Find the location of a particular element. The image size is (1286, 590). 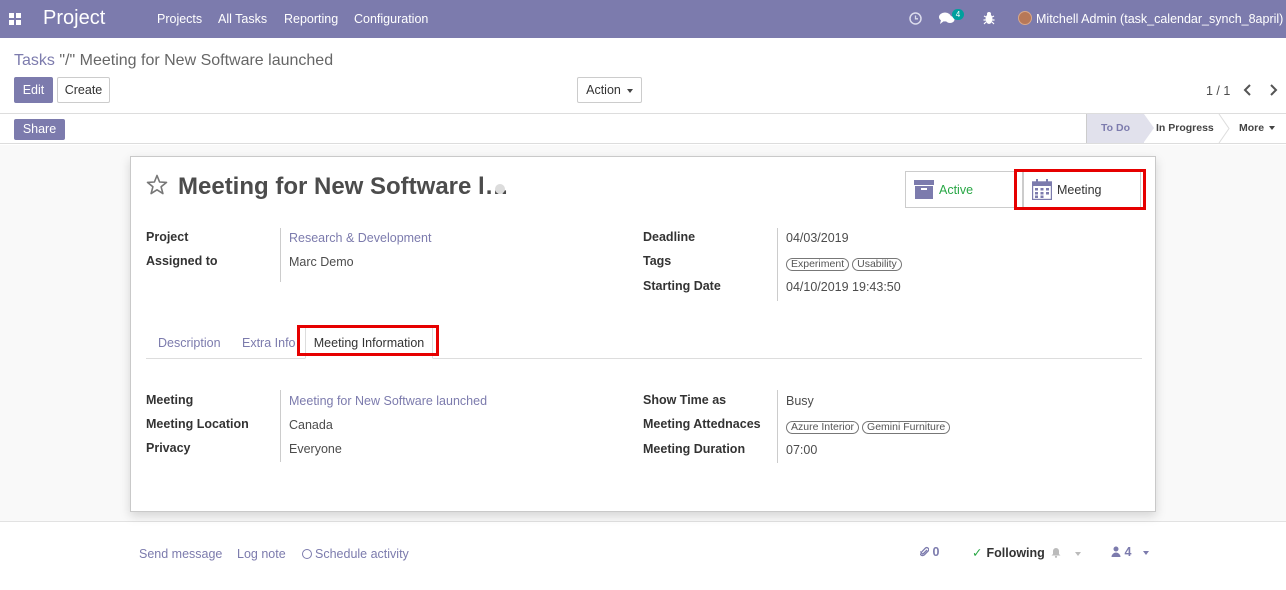

privacy-label: Privacy is located at coordinates (168, 448).